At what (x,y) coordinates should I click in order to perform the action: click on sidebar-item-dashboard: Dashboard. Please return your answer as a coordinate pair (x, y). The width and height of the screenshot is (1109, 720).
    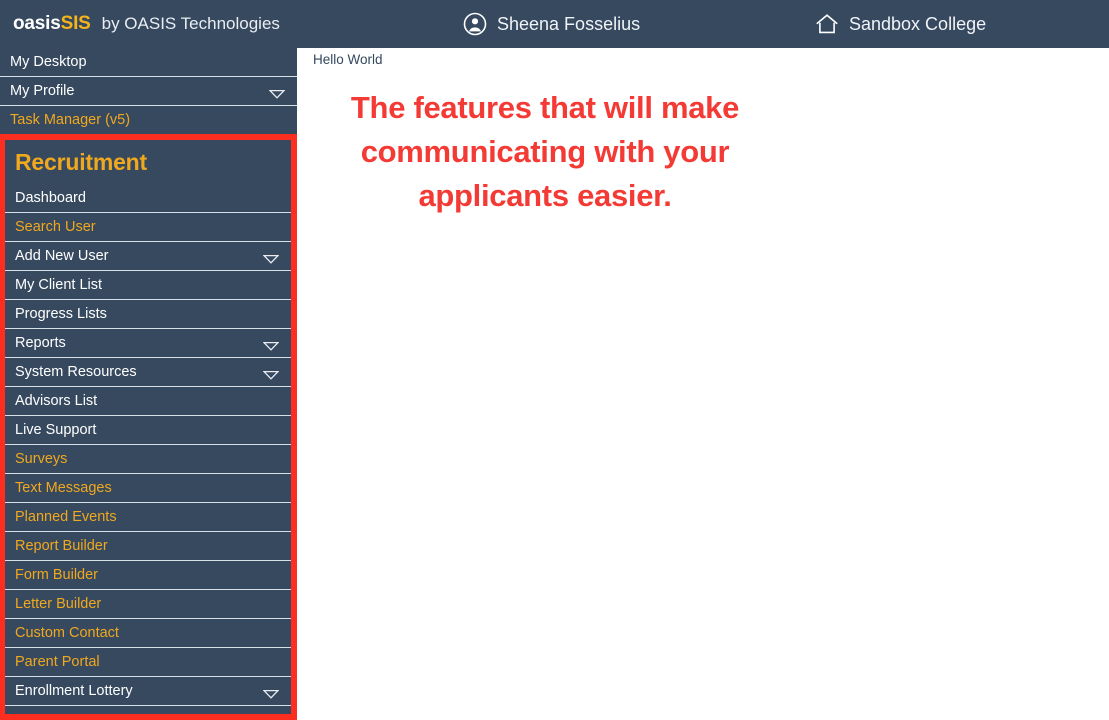
    Looking at the image, I should click on (148, 198).